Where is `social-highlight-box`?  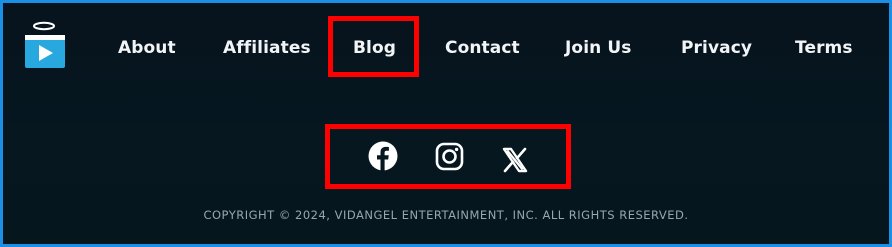
social-highlight-box is located at coordinates (448, 156).